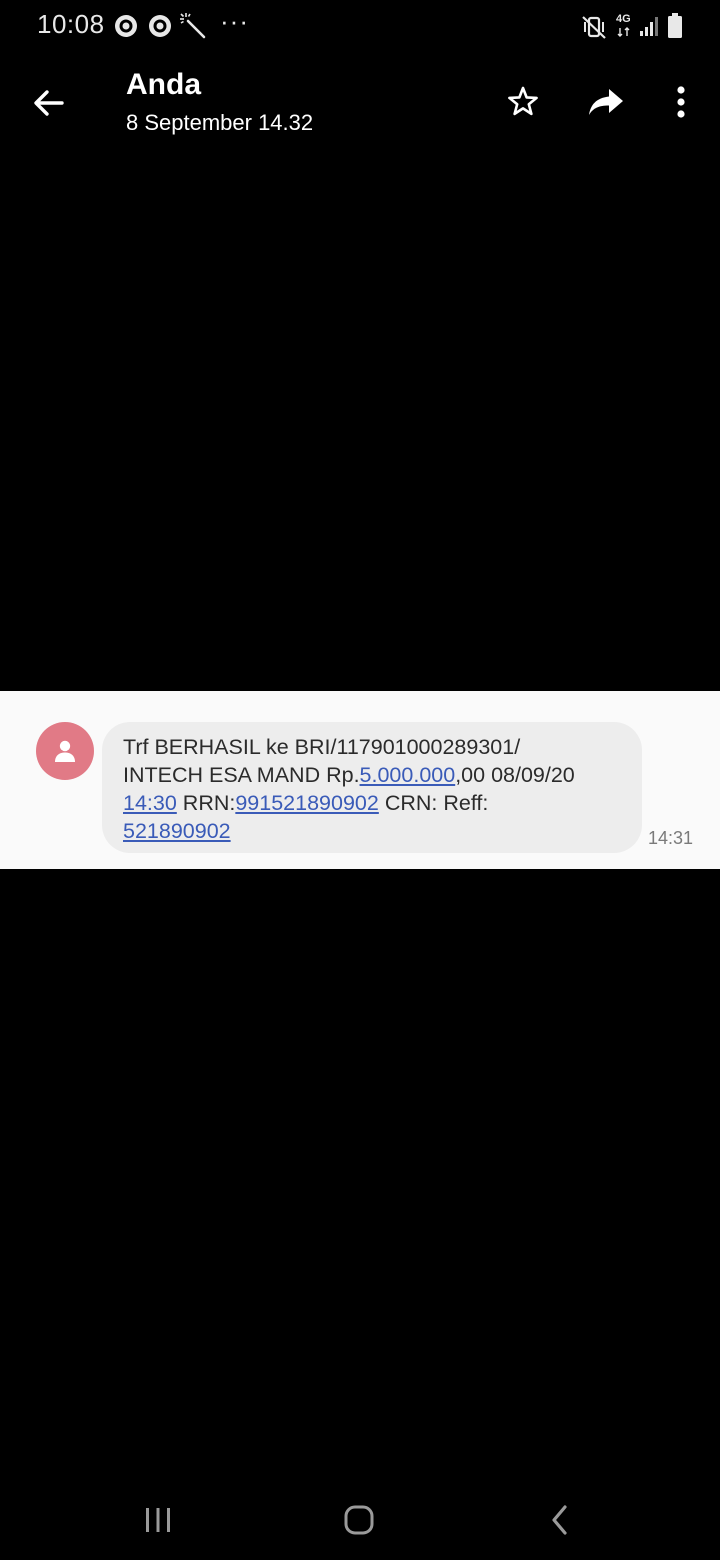 The height and width of the screenshot is (1560, 720). Describe the element at coordinates (241, 775) in the screenshot. I see `message-text: INTECH ESA MAND Rp.` at that location.